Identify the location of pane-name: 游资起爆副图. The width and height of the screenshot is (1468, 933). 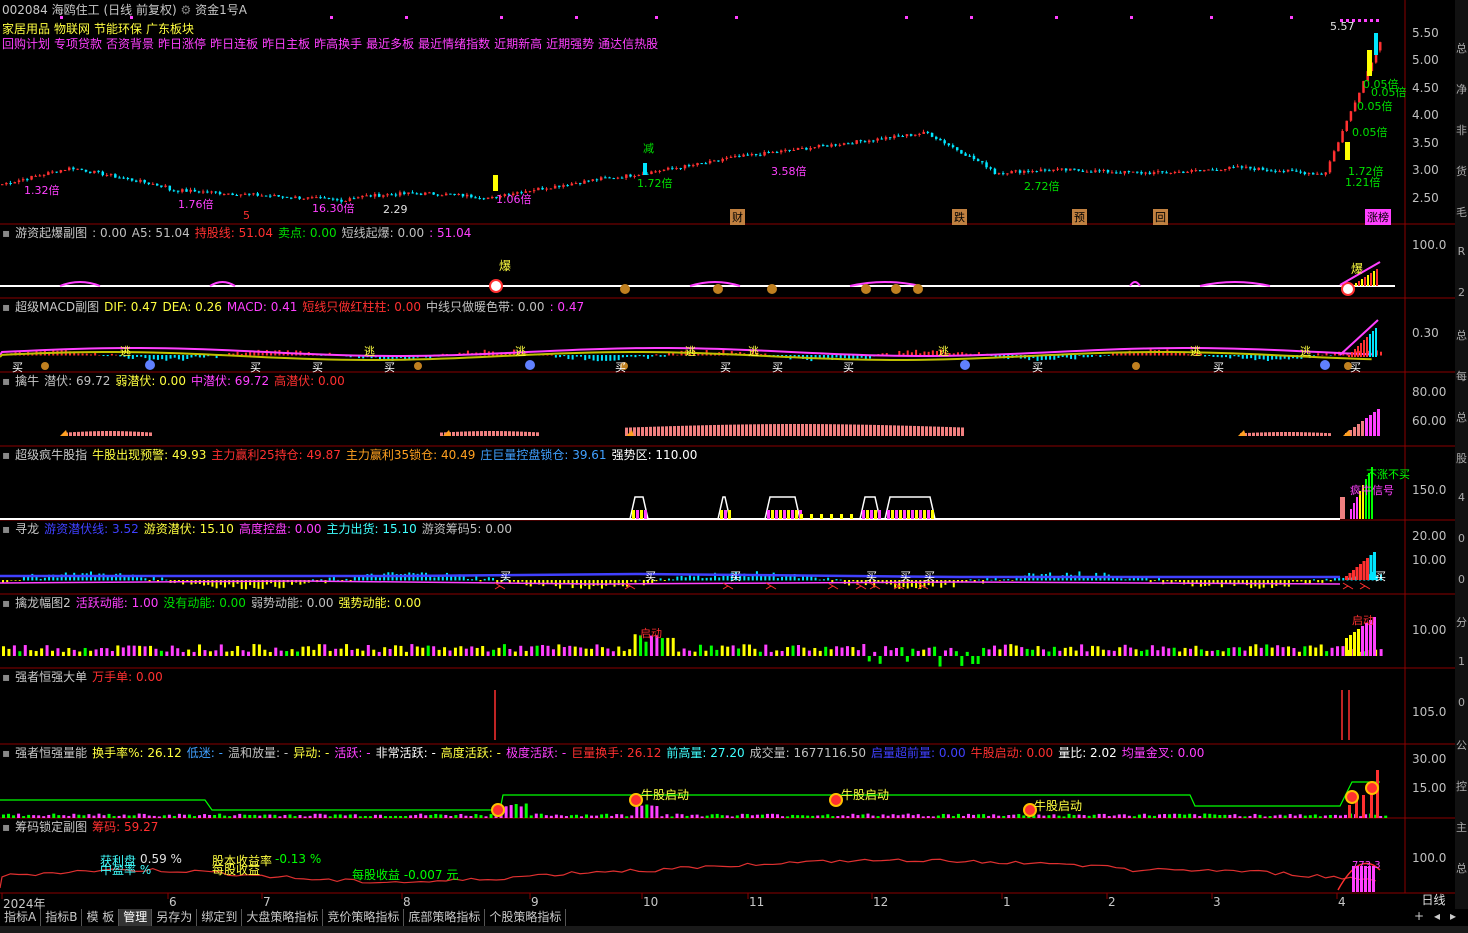
(51, 233).